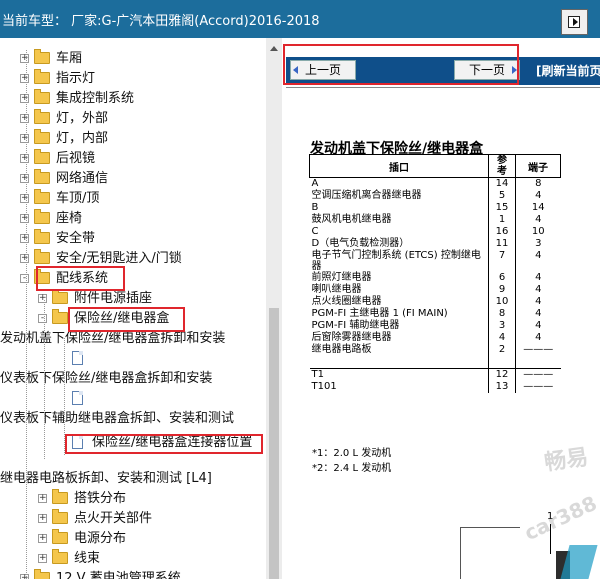  I want to click on table-row: 后窗除雾器继电器 4 4, so click(435, 338).